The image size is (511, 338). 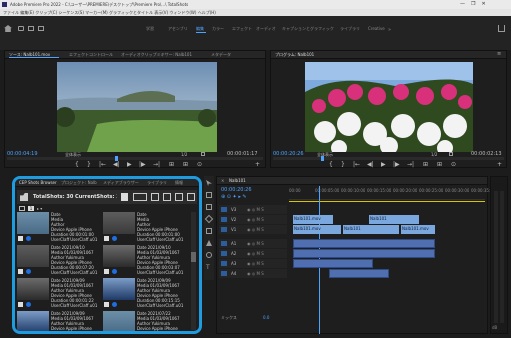 What do you see at coordinates (24, 197) in the screenshot?
I see `folder-icon` at bounding box center [24, 197].